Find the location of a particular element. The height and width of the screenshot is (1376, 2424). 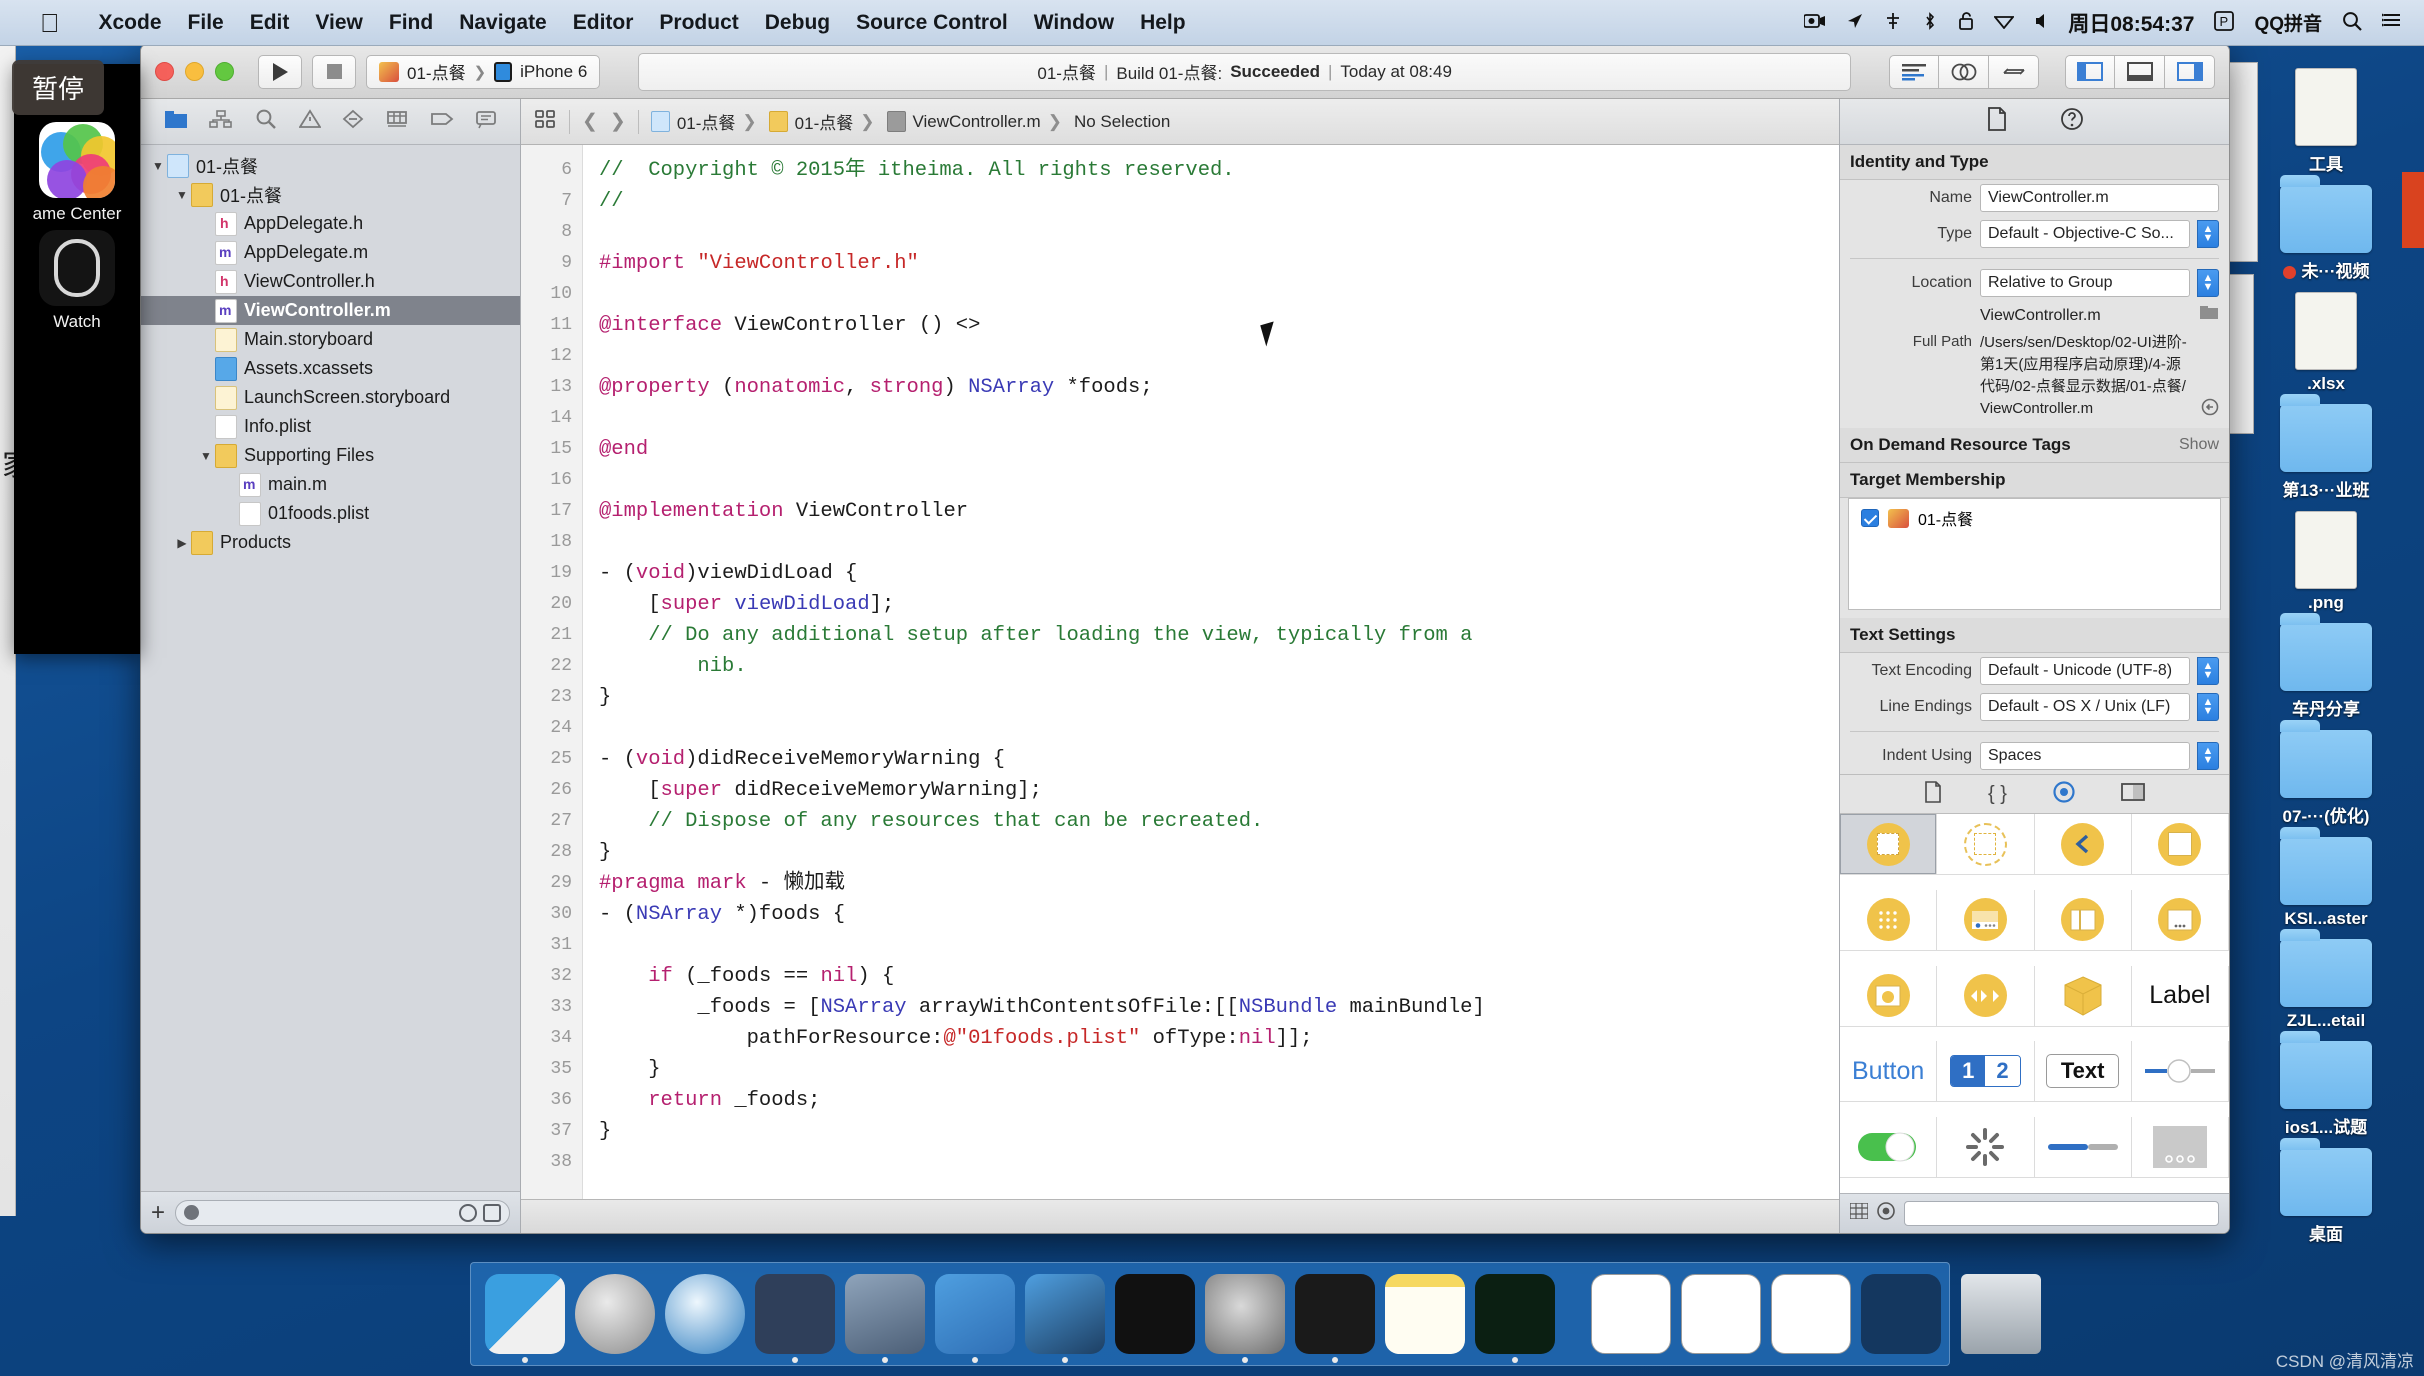

scheme-selector: 01-点餐 ❯ iPhone 6 is located at coordinates (483, 71).